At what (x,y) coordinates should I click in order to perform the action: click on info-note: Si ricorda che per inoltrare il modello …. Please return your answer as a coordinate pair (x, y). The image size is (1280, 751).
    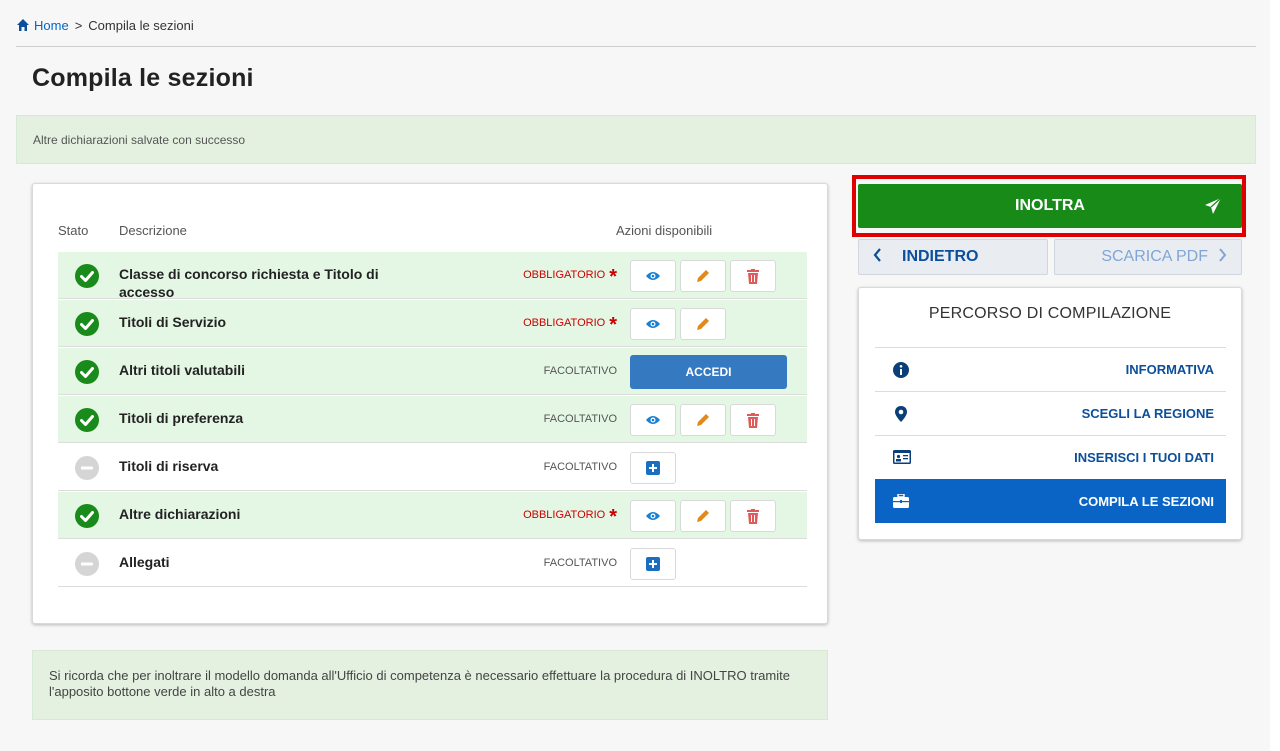
    Looking at the image, I should click on (430, 685).